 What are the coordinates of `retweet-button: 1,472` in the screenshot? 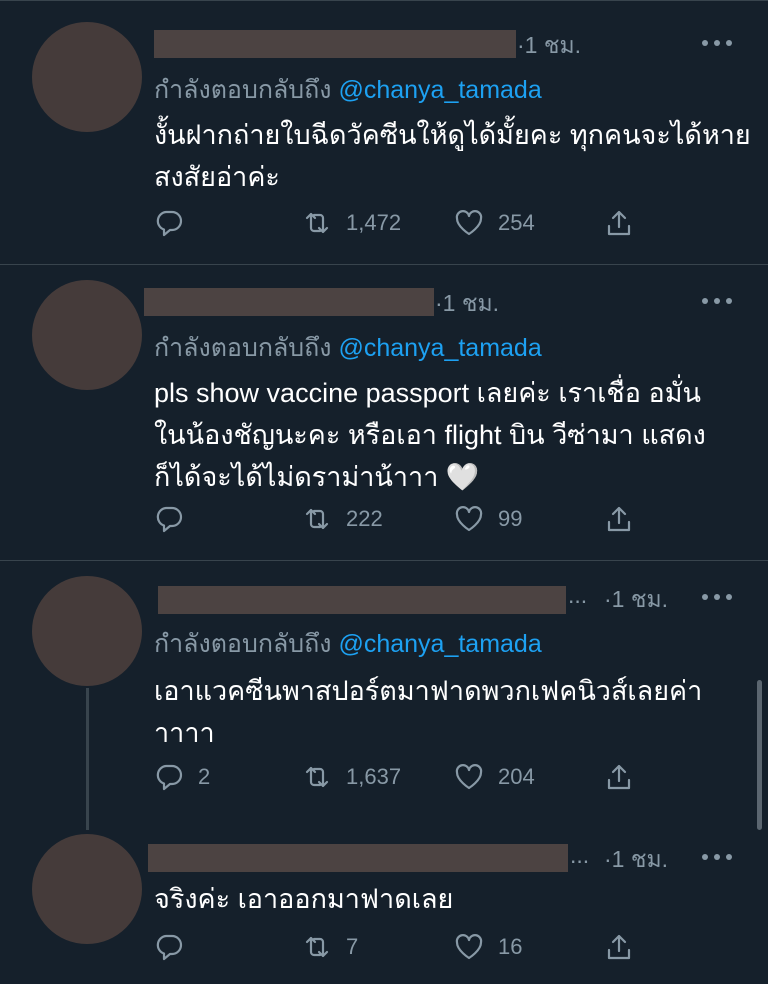 It's located at (351, 223).